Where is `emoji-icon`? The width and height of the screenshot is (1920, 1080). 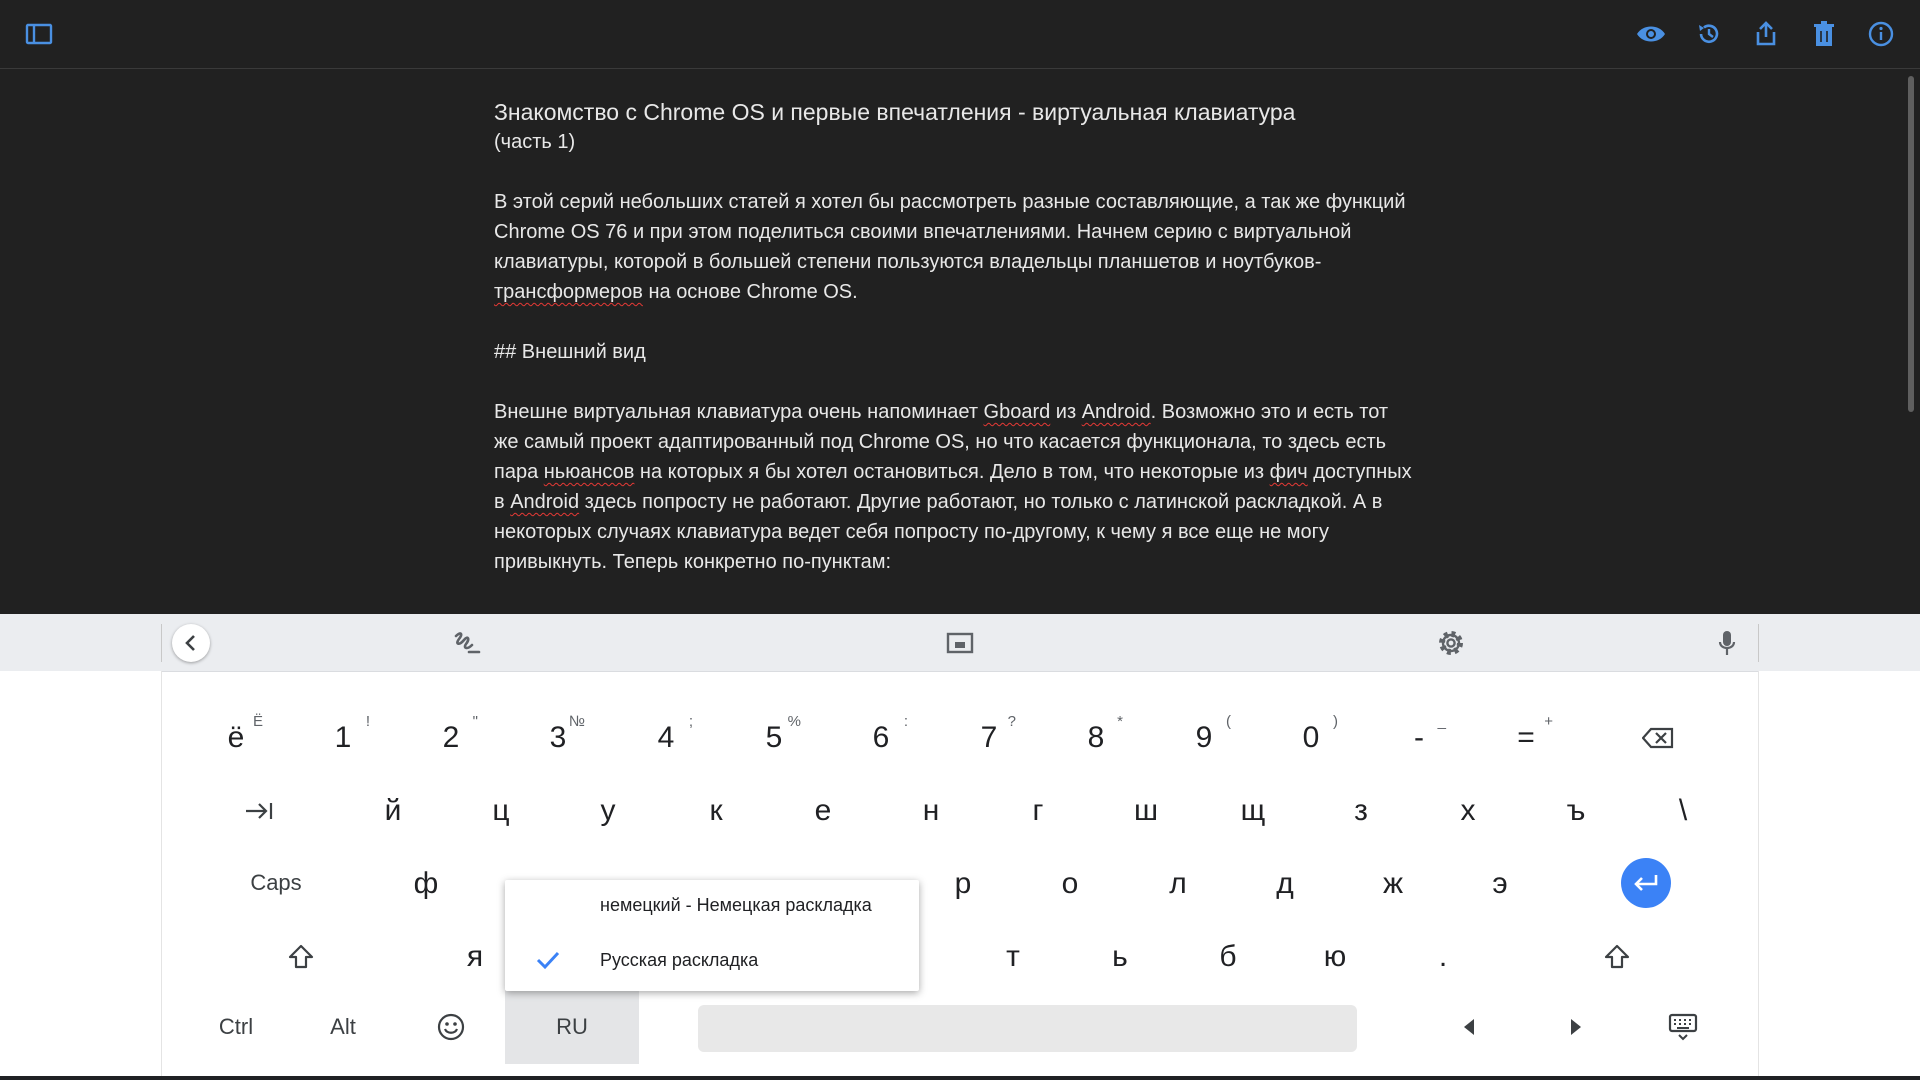 emoji-icon is located at coordinates (451, 1027).